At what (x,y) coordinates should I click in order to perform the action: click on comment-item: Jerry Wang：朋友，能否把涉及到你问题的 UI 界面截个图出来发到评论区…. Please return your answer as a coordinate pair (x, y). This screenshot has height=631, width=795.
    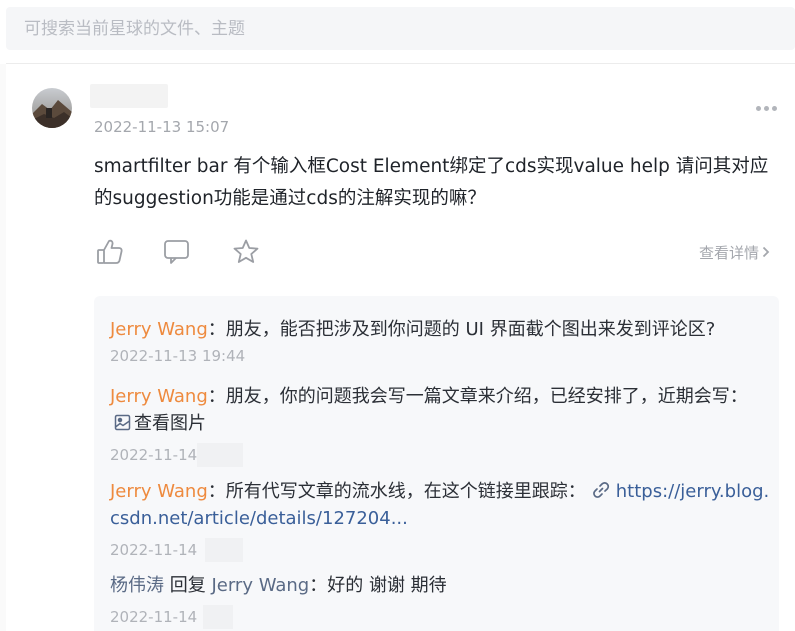
    Looking at the image, I should click on (440, 340).